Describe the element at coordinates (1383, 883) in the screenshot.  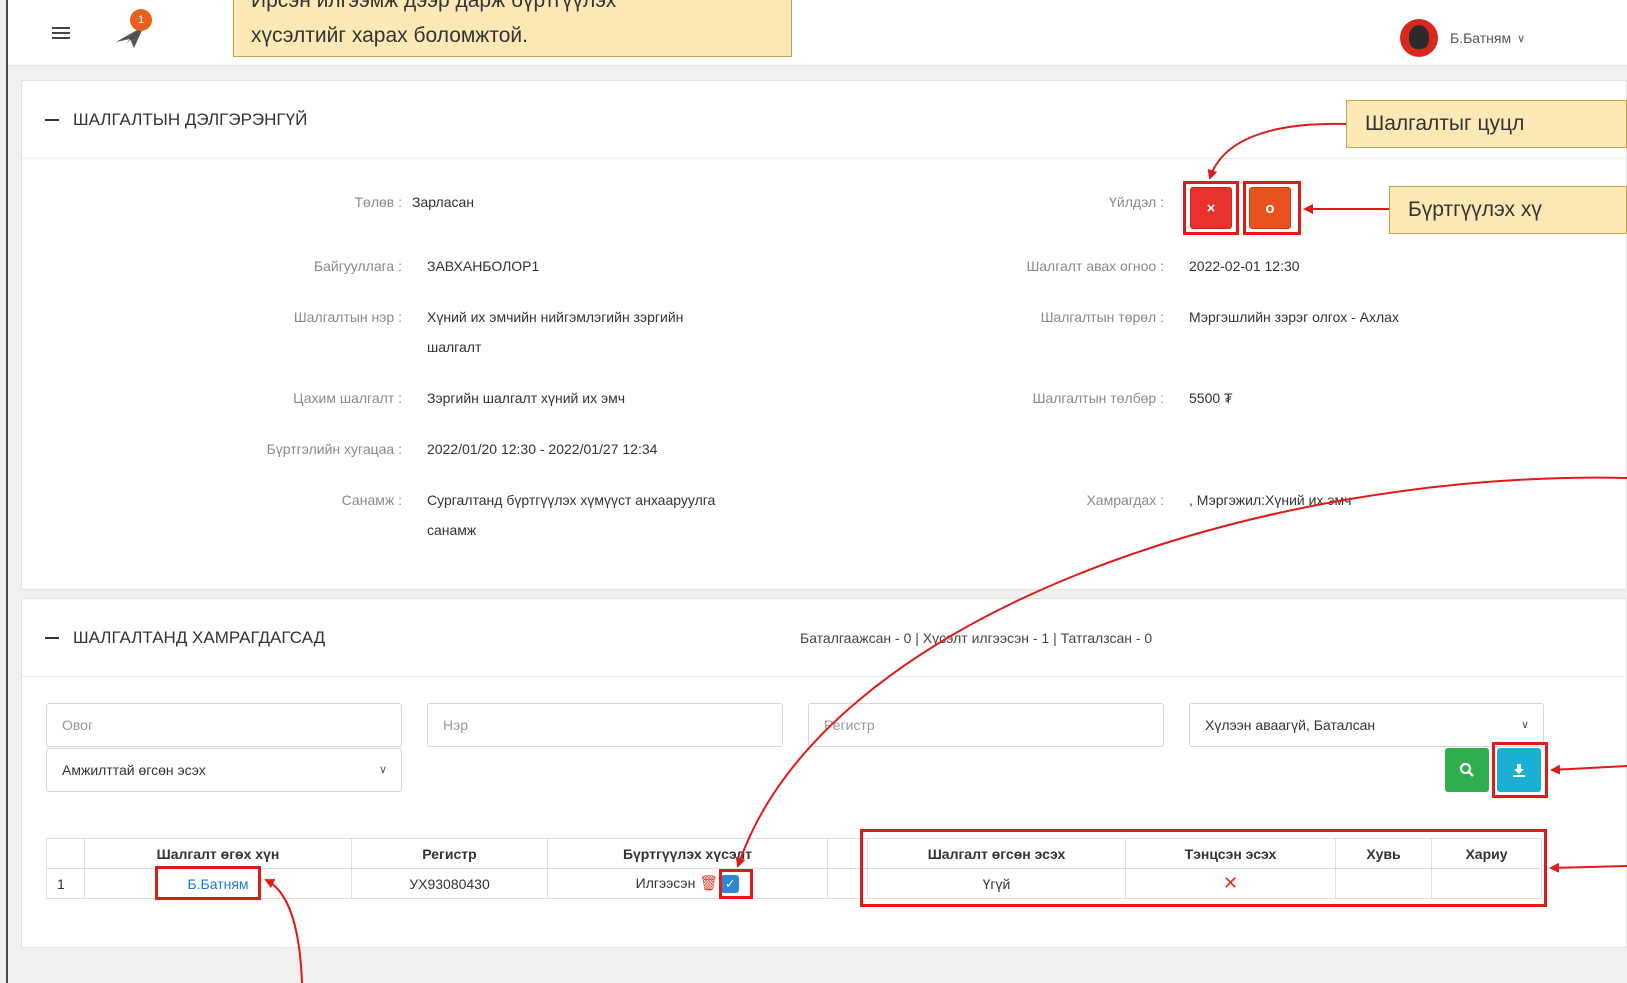
I see `row-percent` at that location.